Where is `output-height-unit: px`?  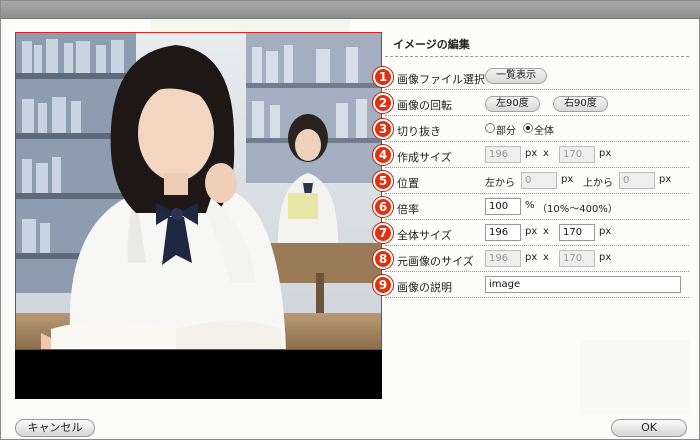
output-height-unit: px is located at coordinates (605, 153).